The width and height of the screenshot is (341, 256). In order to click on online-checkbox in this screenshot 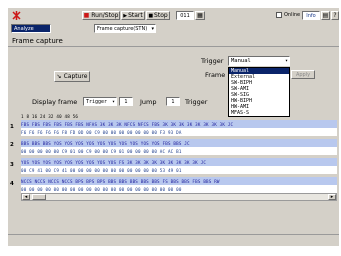, I will do `click(279, 15)`.